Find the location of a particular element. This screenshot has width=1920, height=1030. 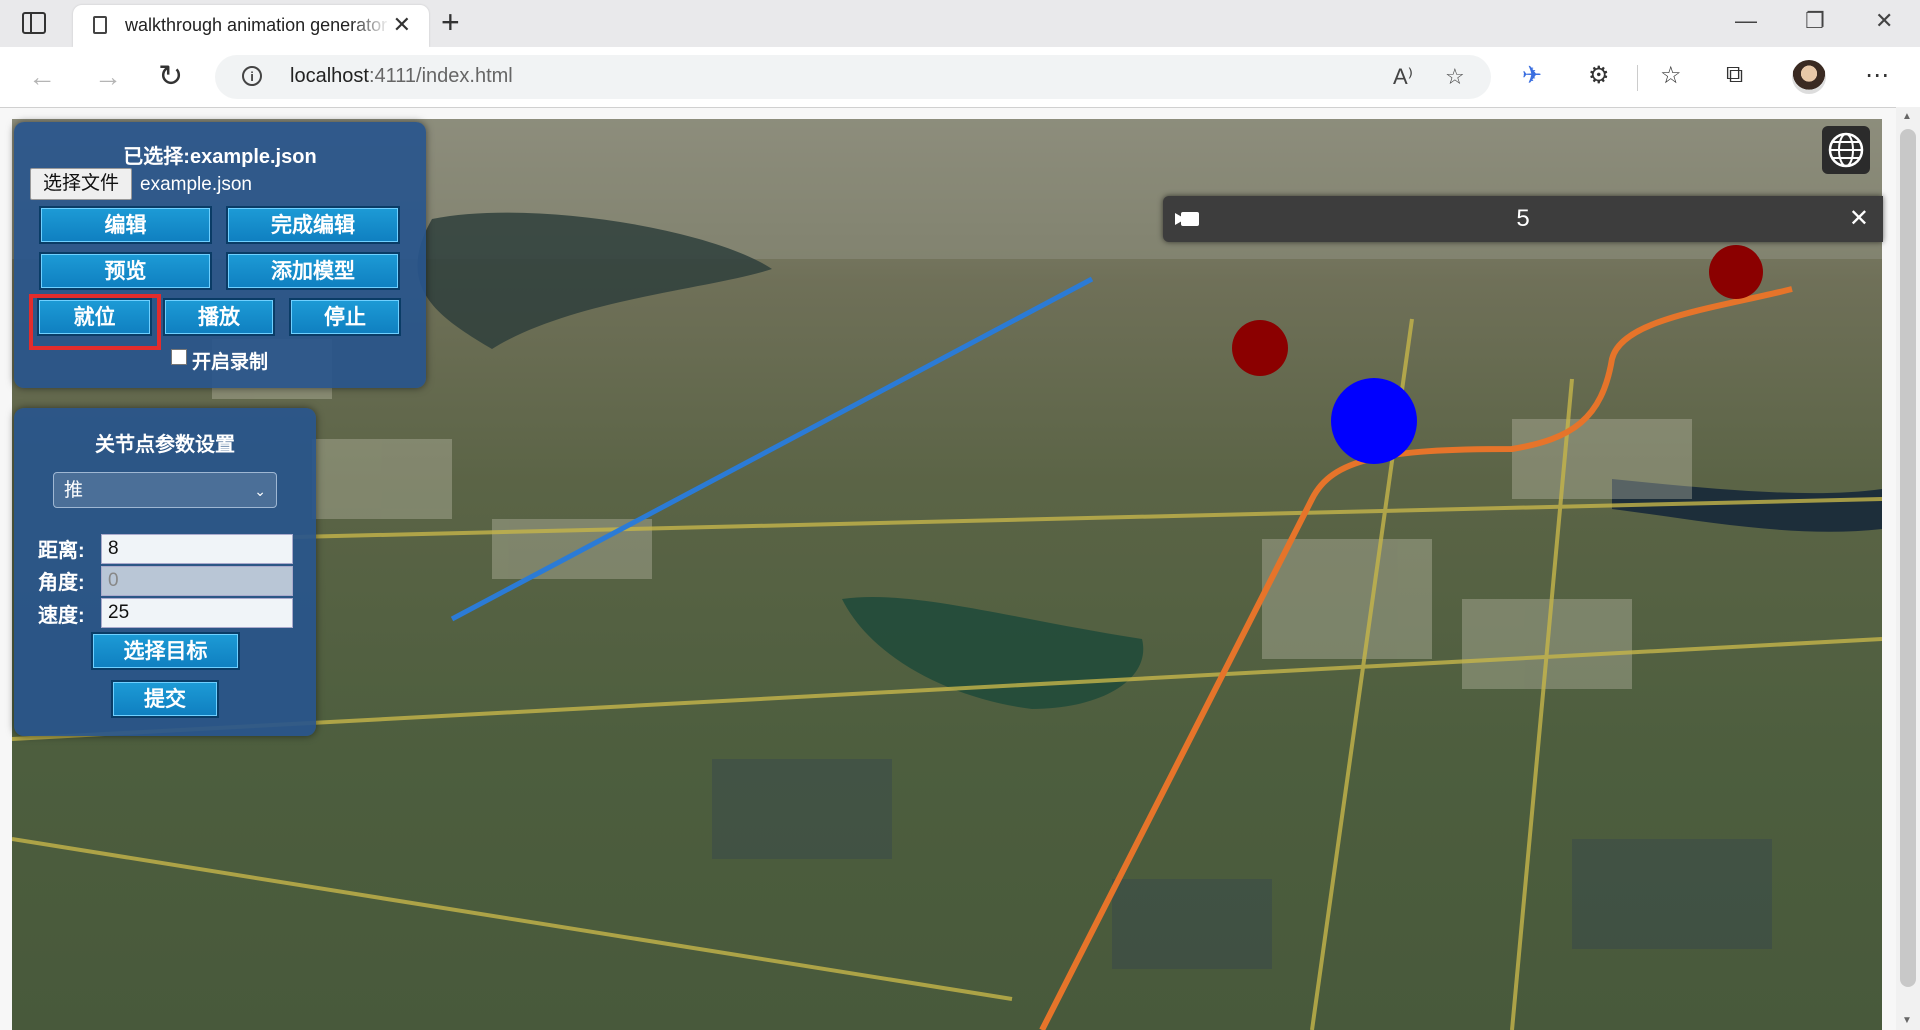

url-text: localhost:4111/index.html is located at coordinates (401, 76).